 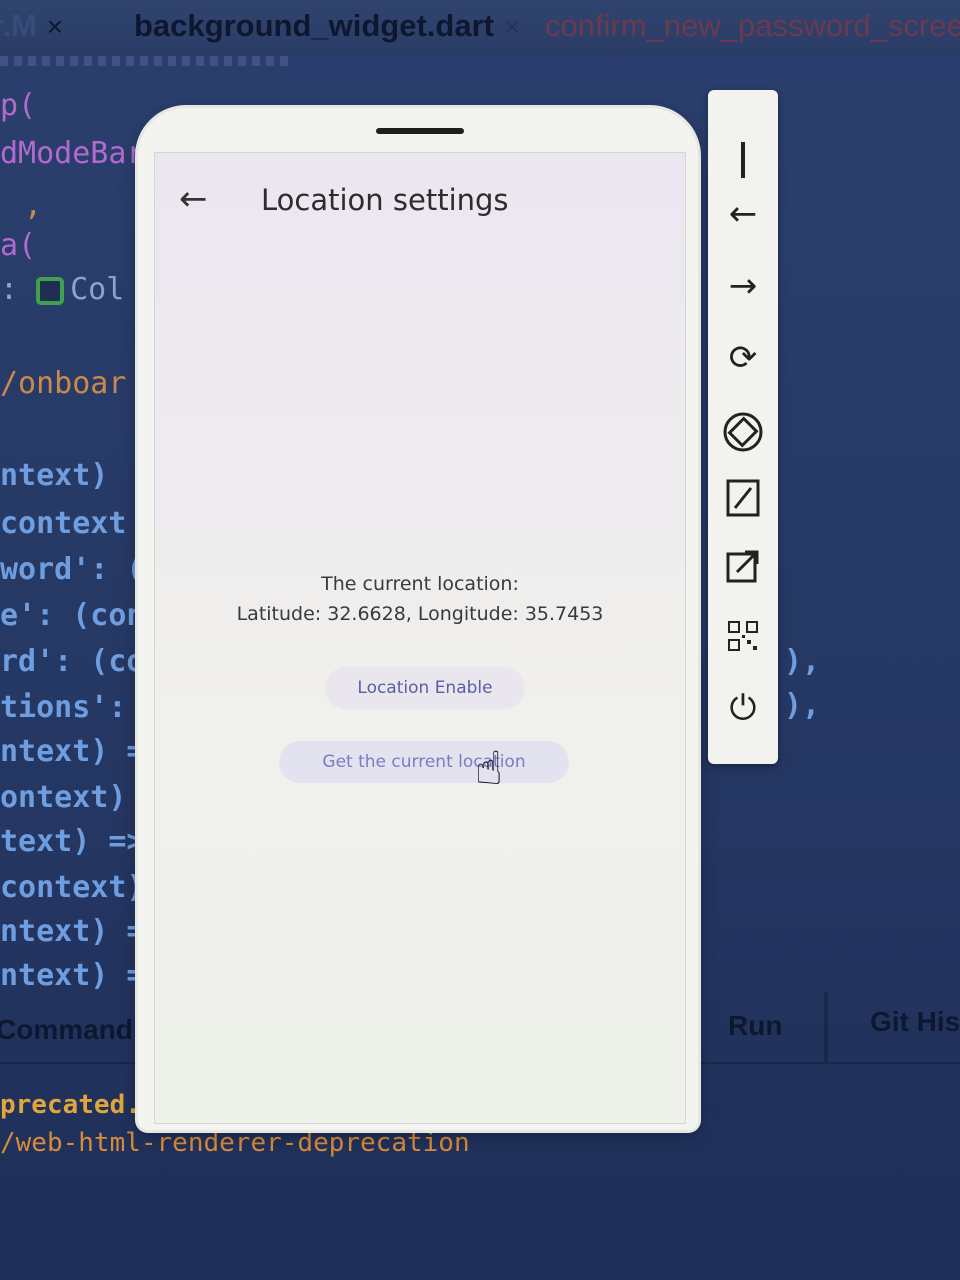 I want to click on edit-icon, so click(x=743, y=498).